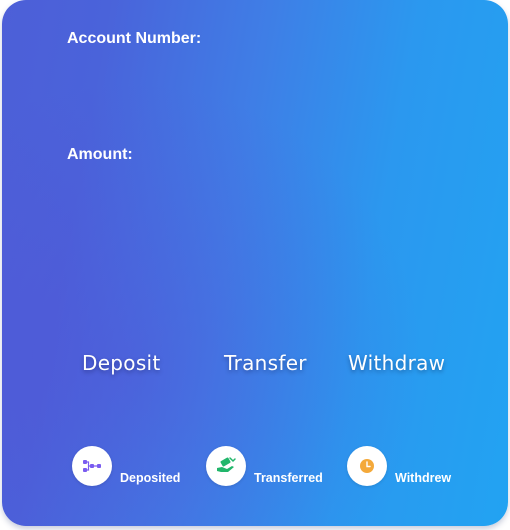 This screenshot has width=510, height=530. What do you see at coordinates (134, 38) in the screenshot?
I see `account-number-label: Account Number:` at bounding box center [134, 38].